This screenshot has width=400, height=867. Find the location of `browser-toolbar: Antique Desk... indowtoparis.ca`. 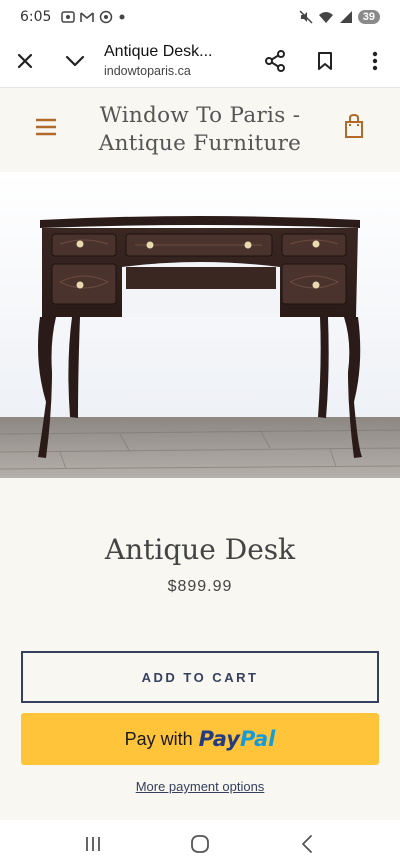

browser-toolbar: Antique Desk... indowtoparis.ca is located at coordinates (200, 61).